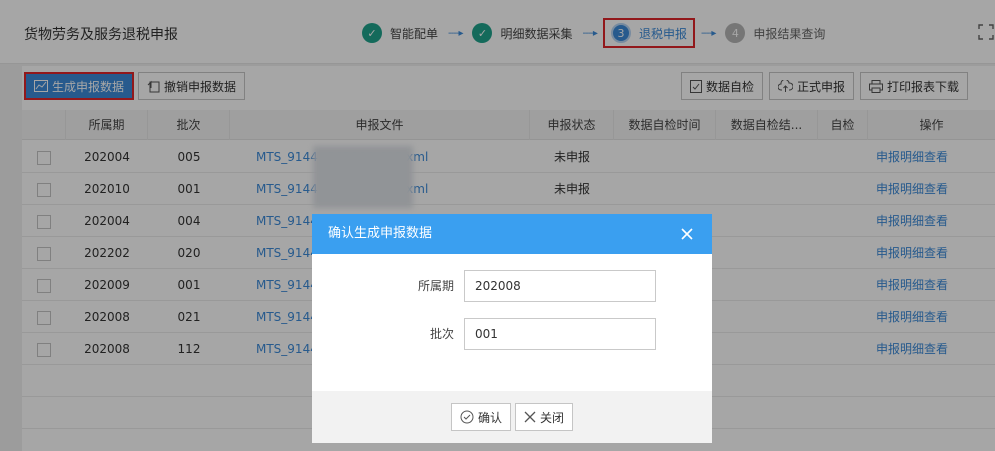  I want to click on confirm-button: 确认, so click(480, 417).